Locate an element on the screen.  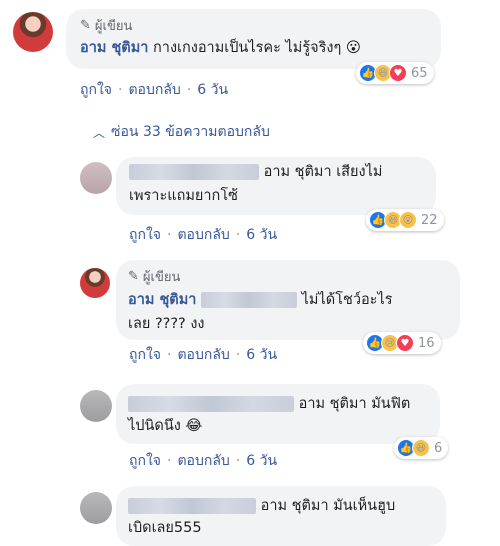
reply-text: อาม ชุติมา เสียงไม่ is located at coordinates (255, 172).